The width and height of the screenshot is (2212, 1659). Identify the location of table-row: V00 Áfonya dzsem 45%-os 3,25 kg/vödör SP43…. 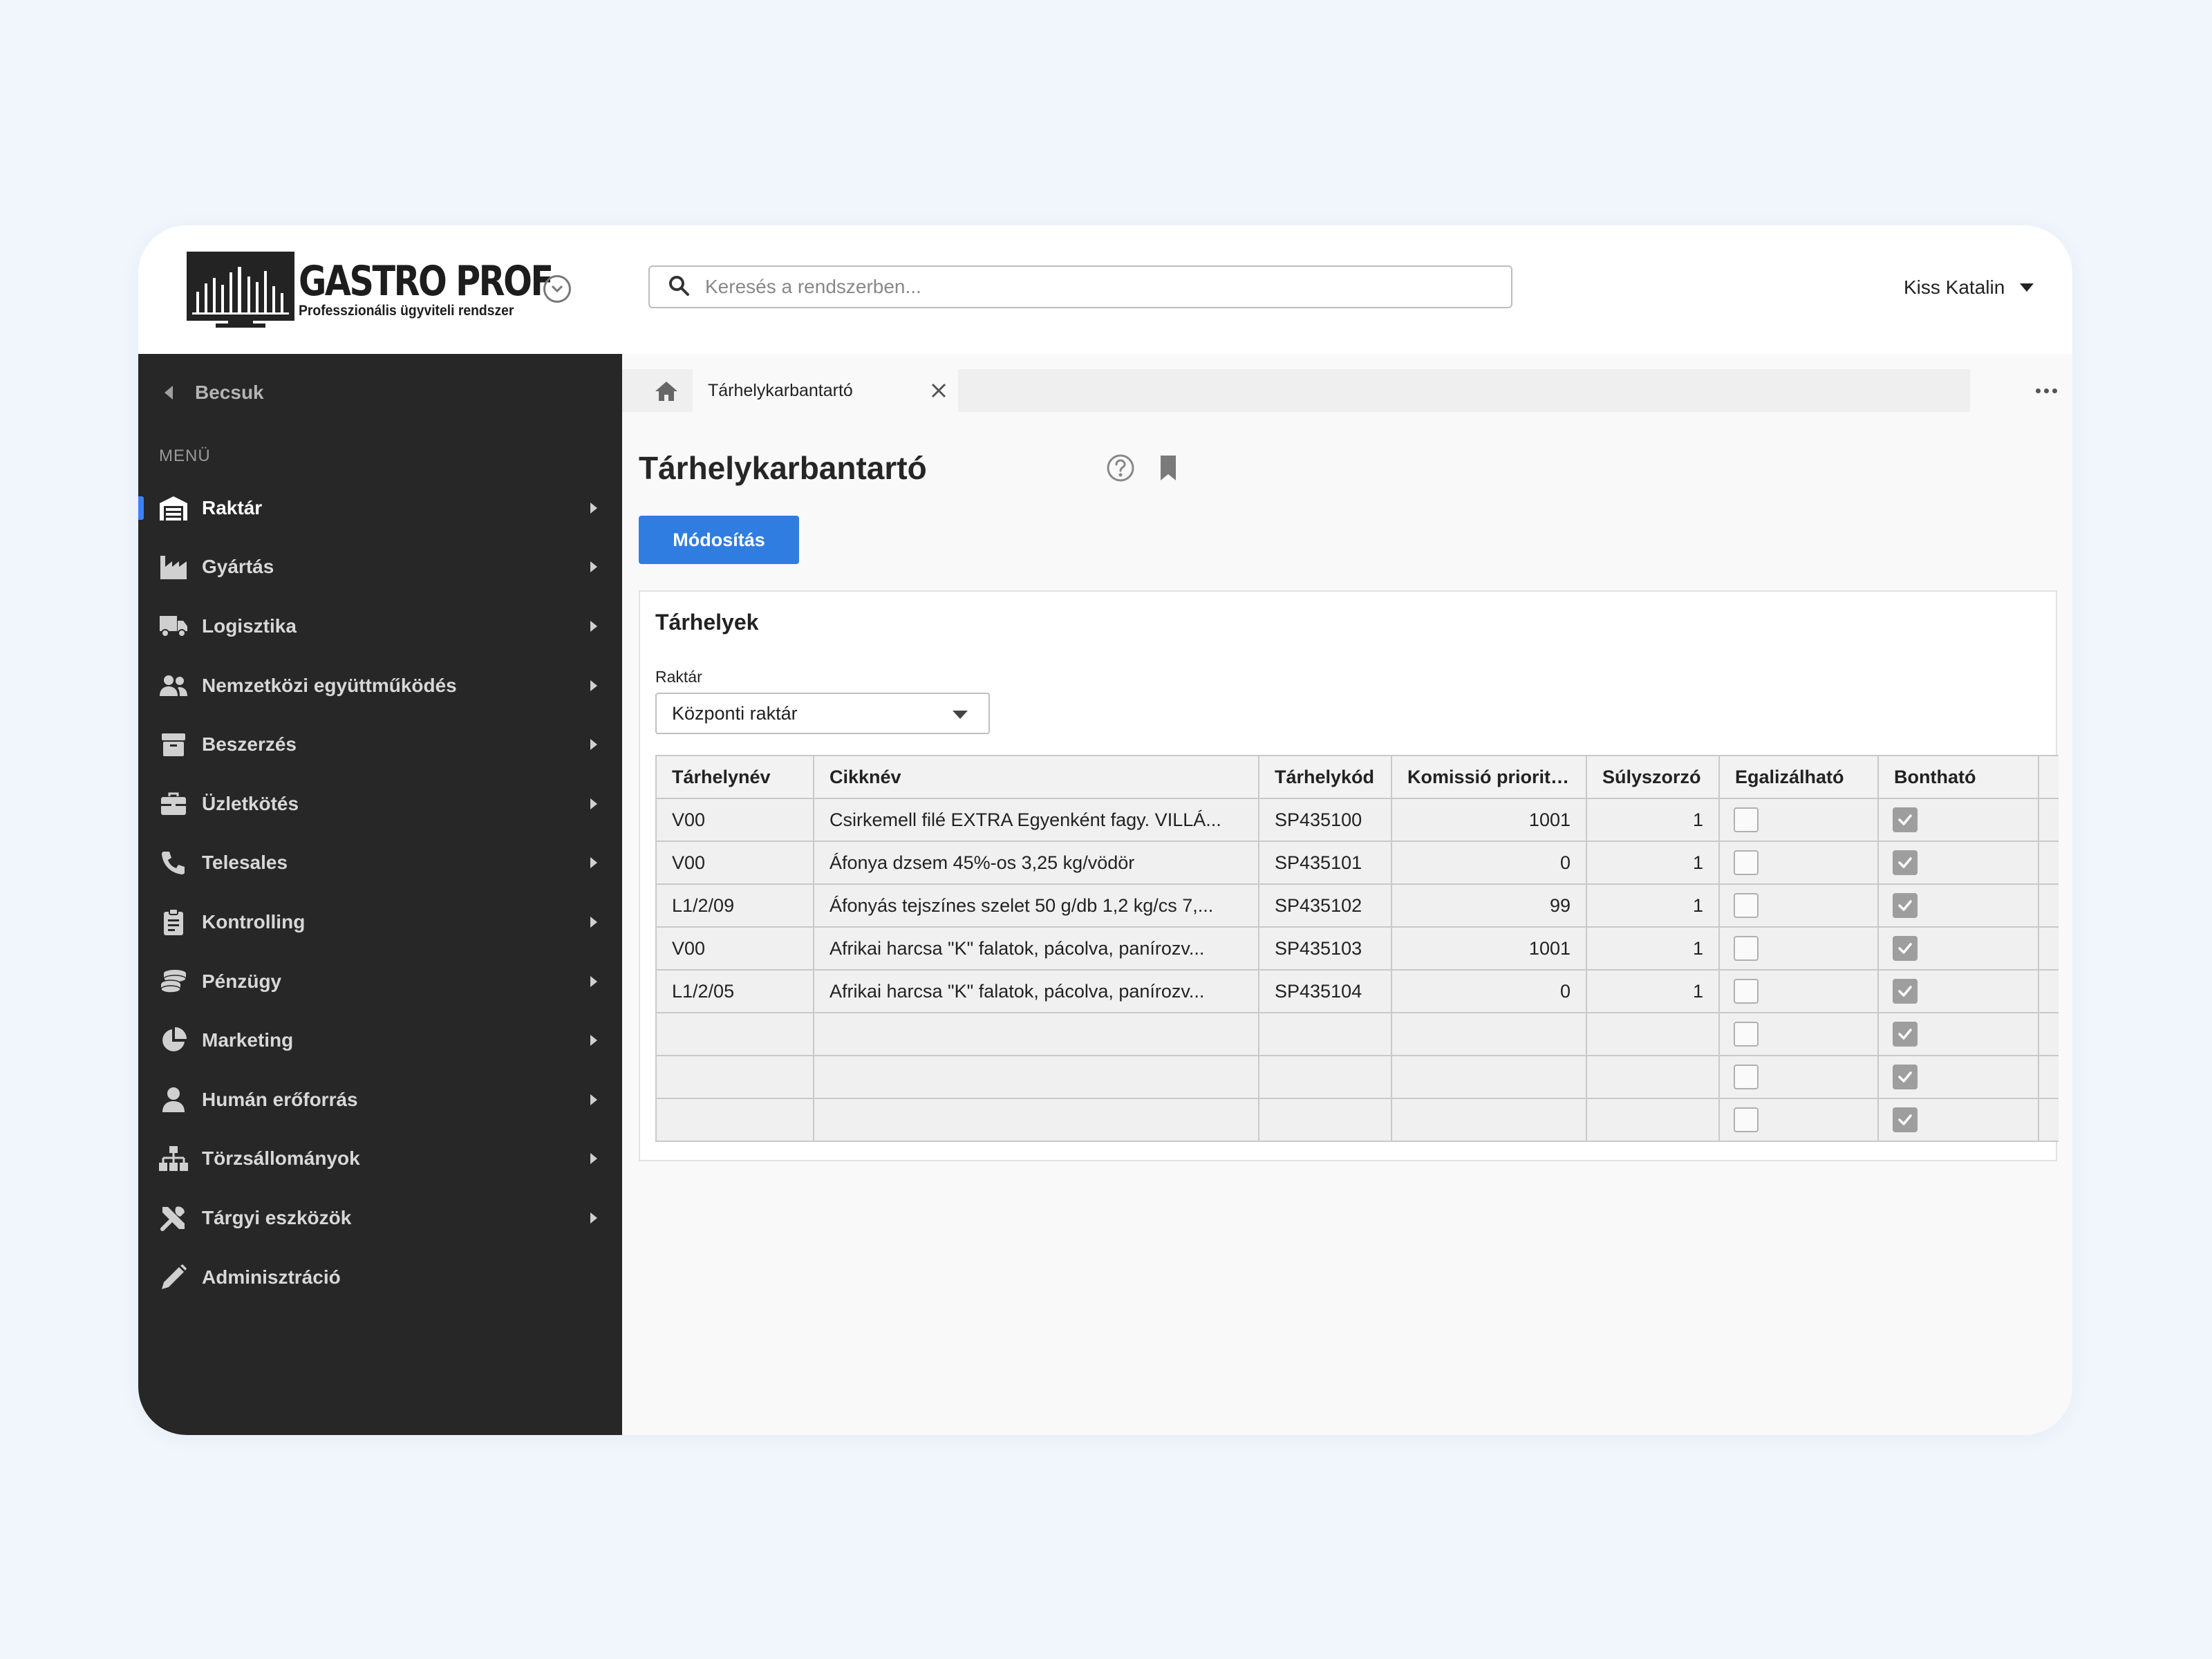
(1357, 863).